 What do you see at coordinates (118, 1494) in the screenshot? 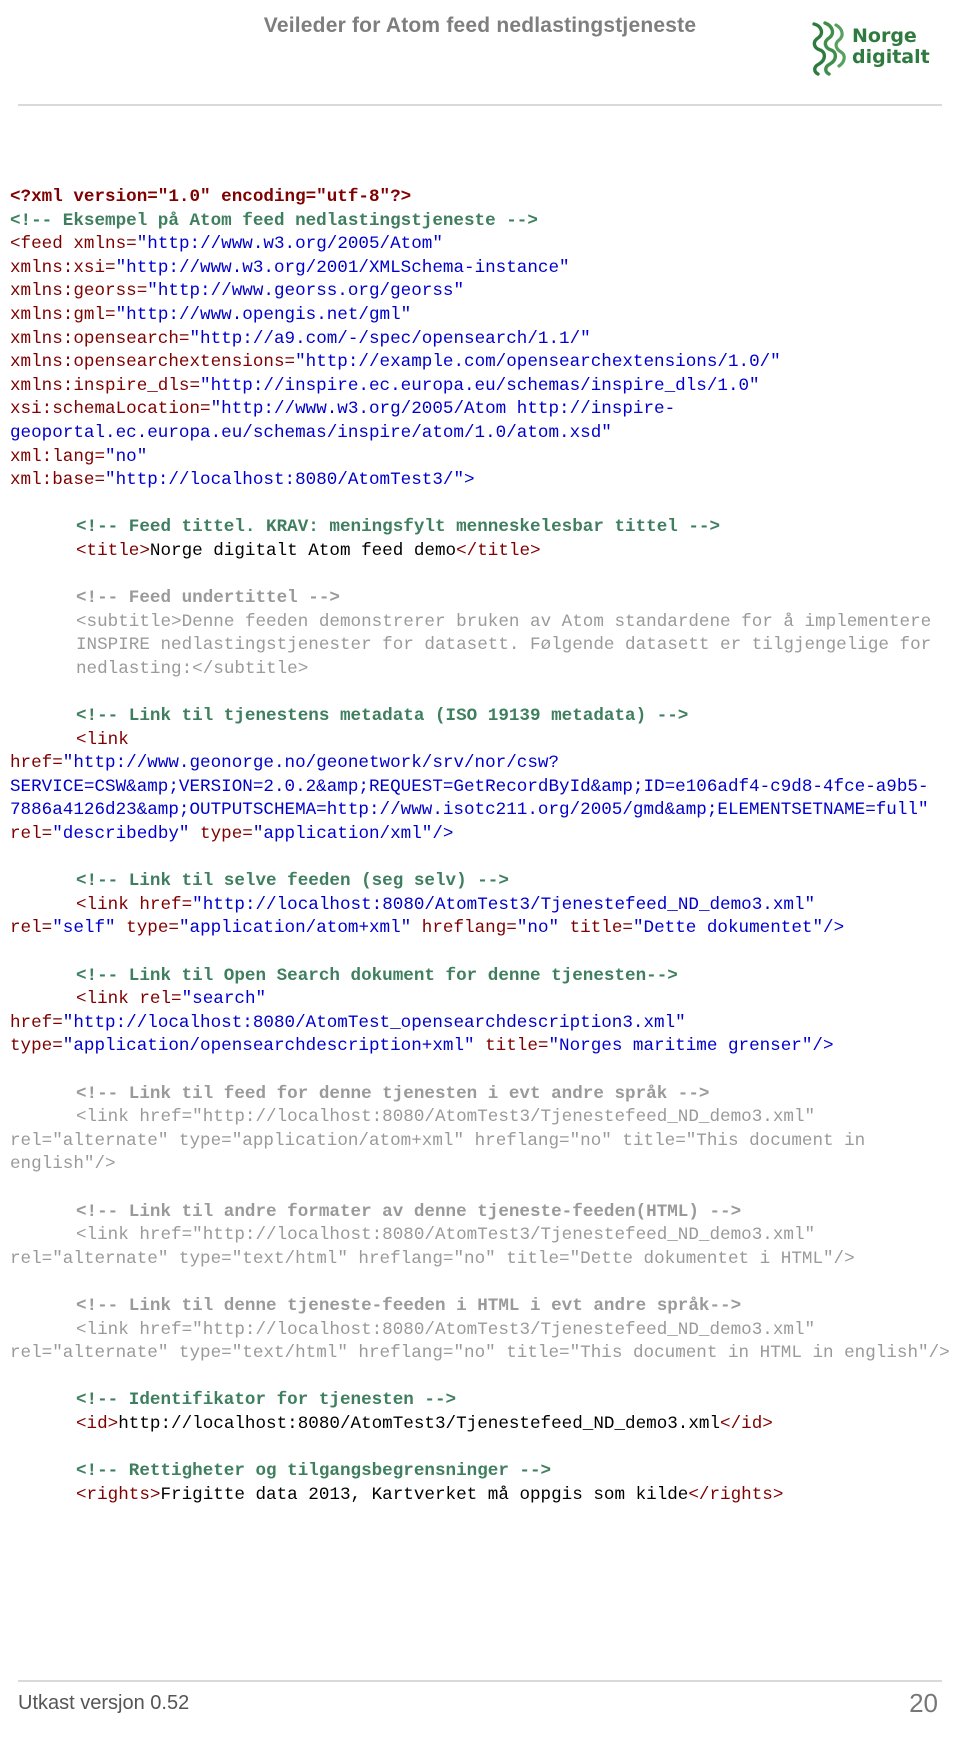
I see `code-token: <rights>` at bounding box center [118, 1494].